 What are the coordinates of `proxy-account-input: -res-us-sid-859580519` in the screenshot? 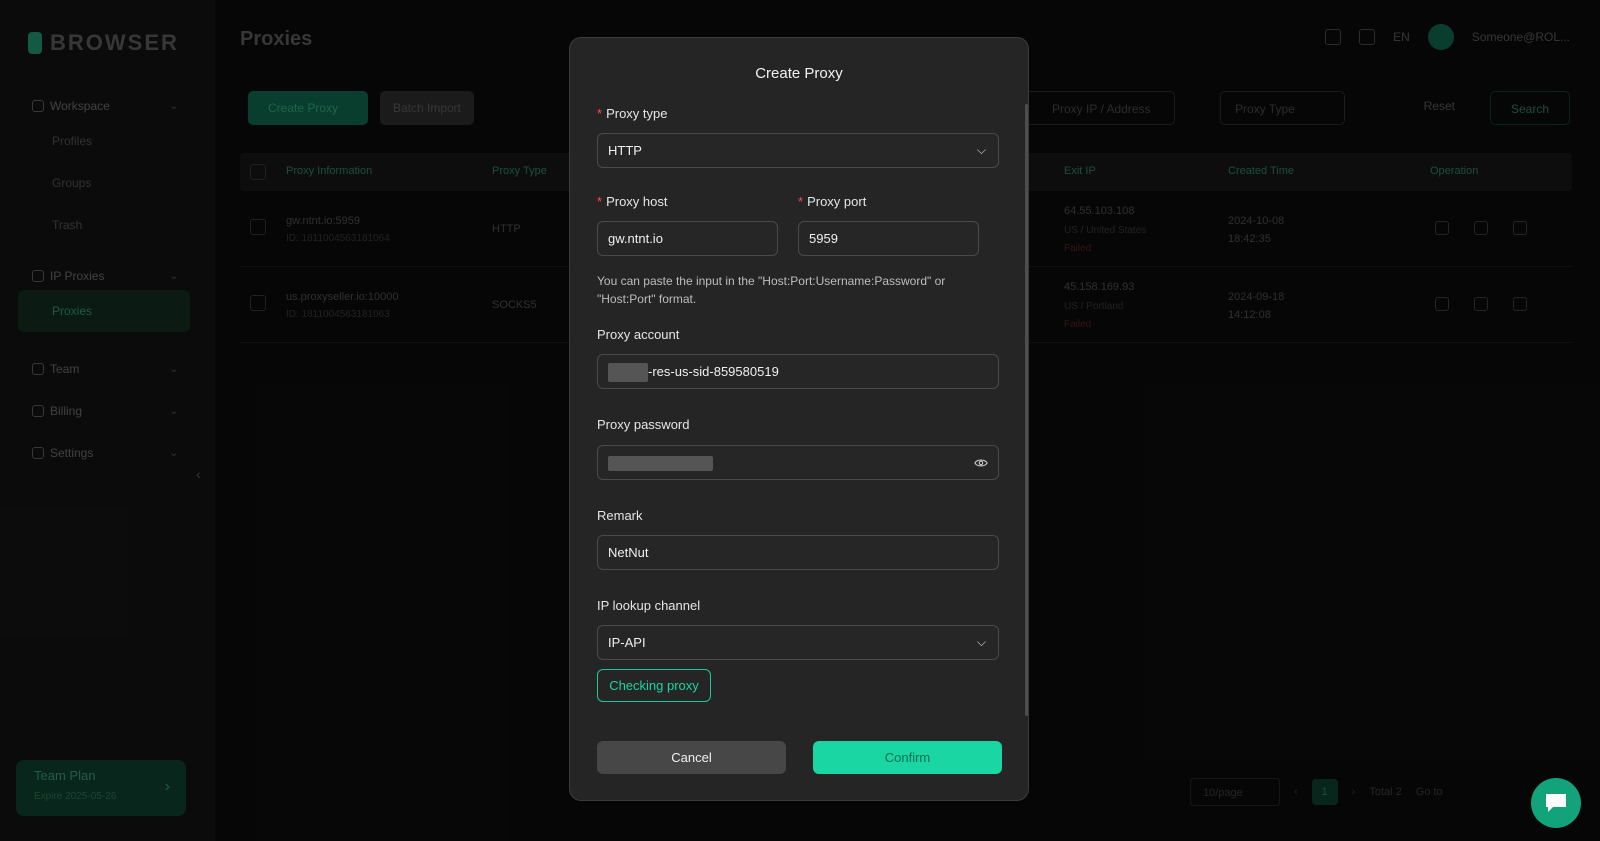 It's located at (798, 371).